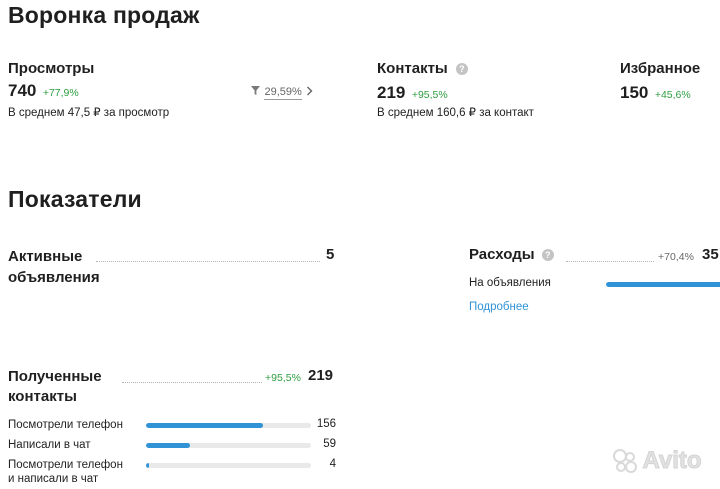  Describe the element at coordinates (53, 479) in the screenshot. I see `contacts-row-label-line2: и написали в чат` at that location.